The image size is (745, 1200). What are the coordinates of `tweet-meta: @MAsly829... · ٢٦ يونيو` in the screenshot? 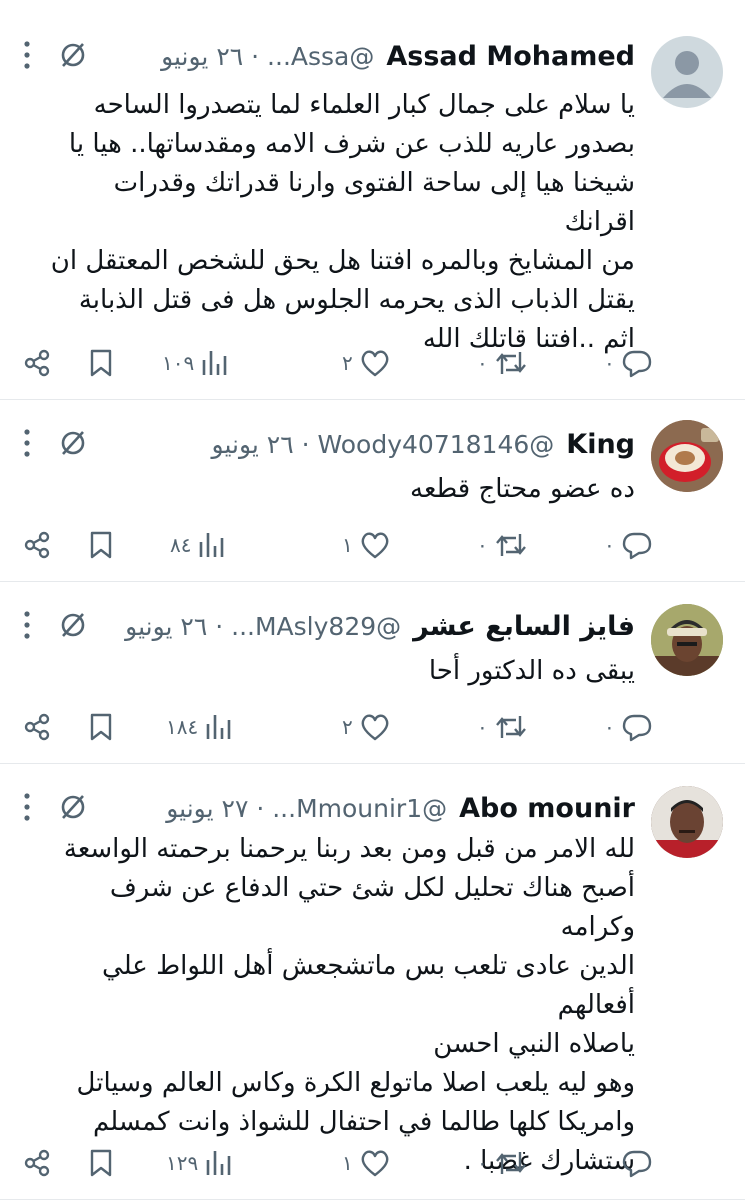 It's located at (263, 626).